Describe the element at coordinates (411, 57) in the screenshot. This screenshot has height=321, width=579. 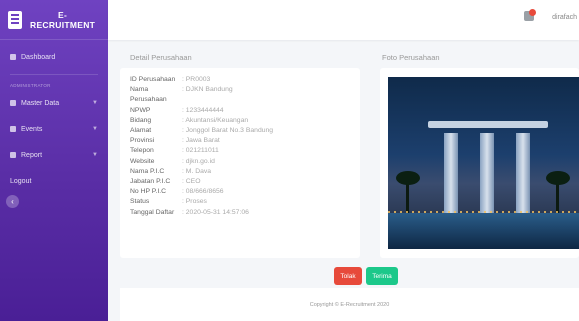
I see `photo-title: Foto Perusahaan` at that location.